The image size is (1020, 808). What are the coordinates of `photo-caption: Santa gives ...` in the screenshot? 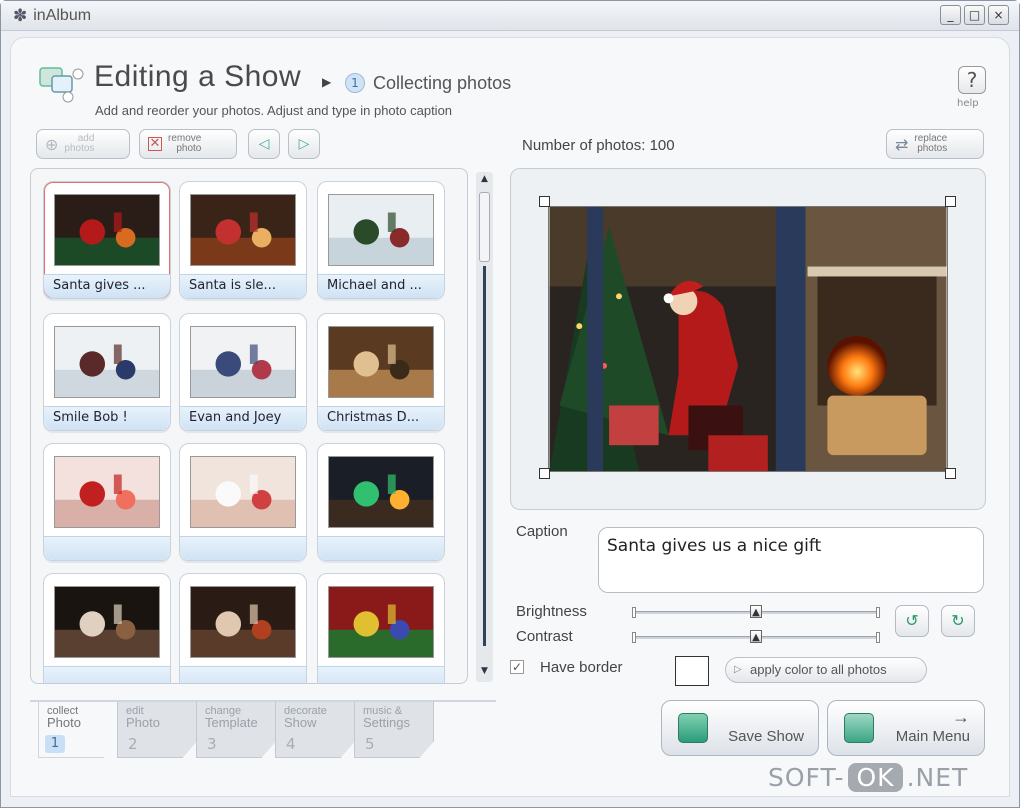 It's located at (107, 286).